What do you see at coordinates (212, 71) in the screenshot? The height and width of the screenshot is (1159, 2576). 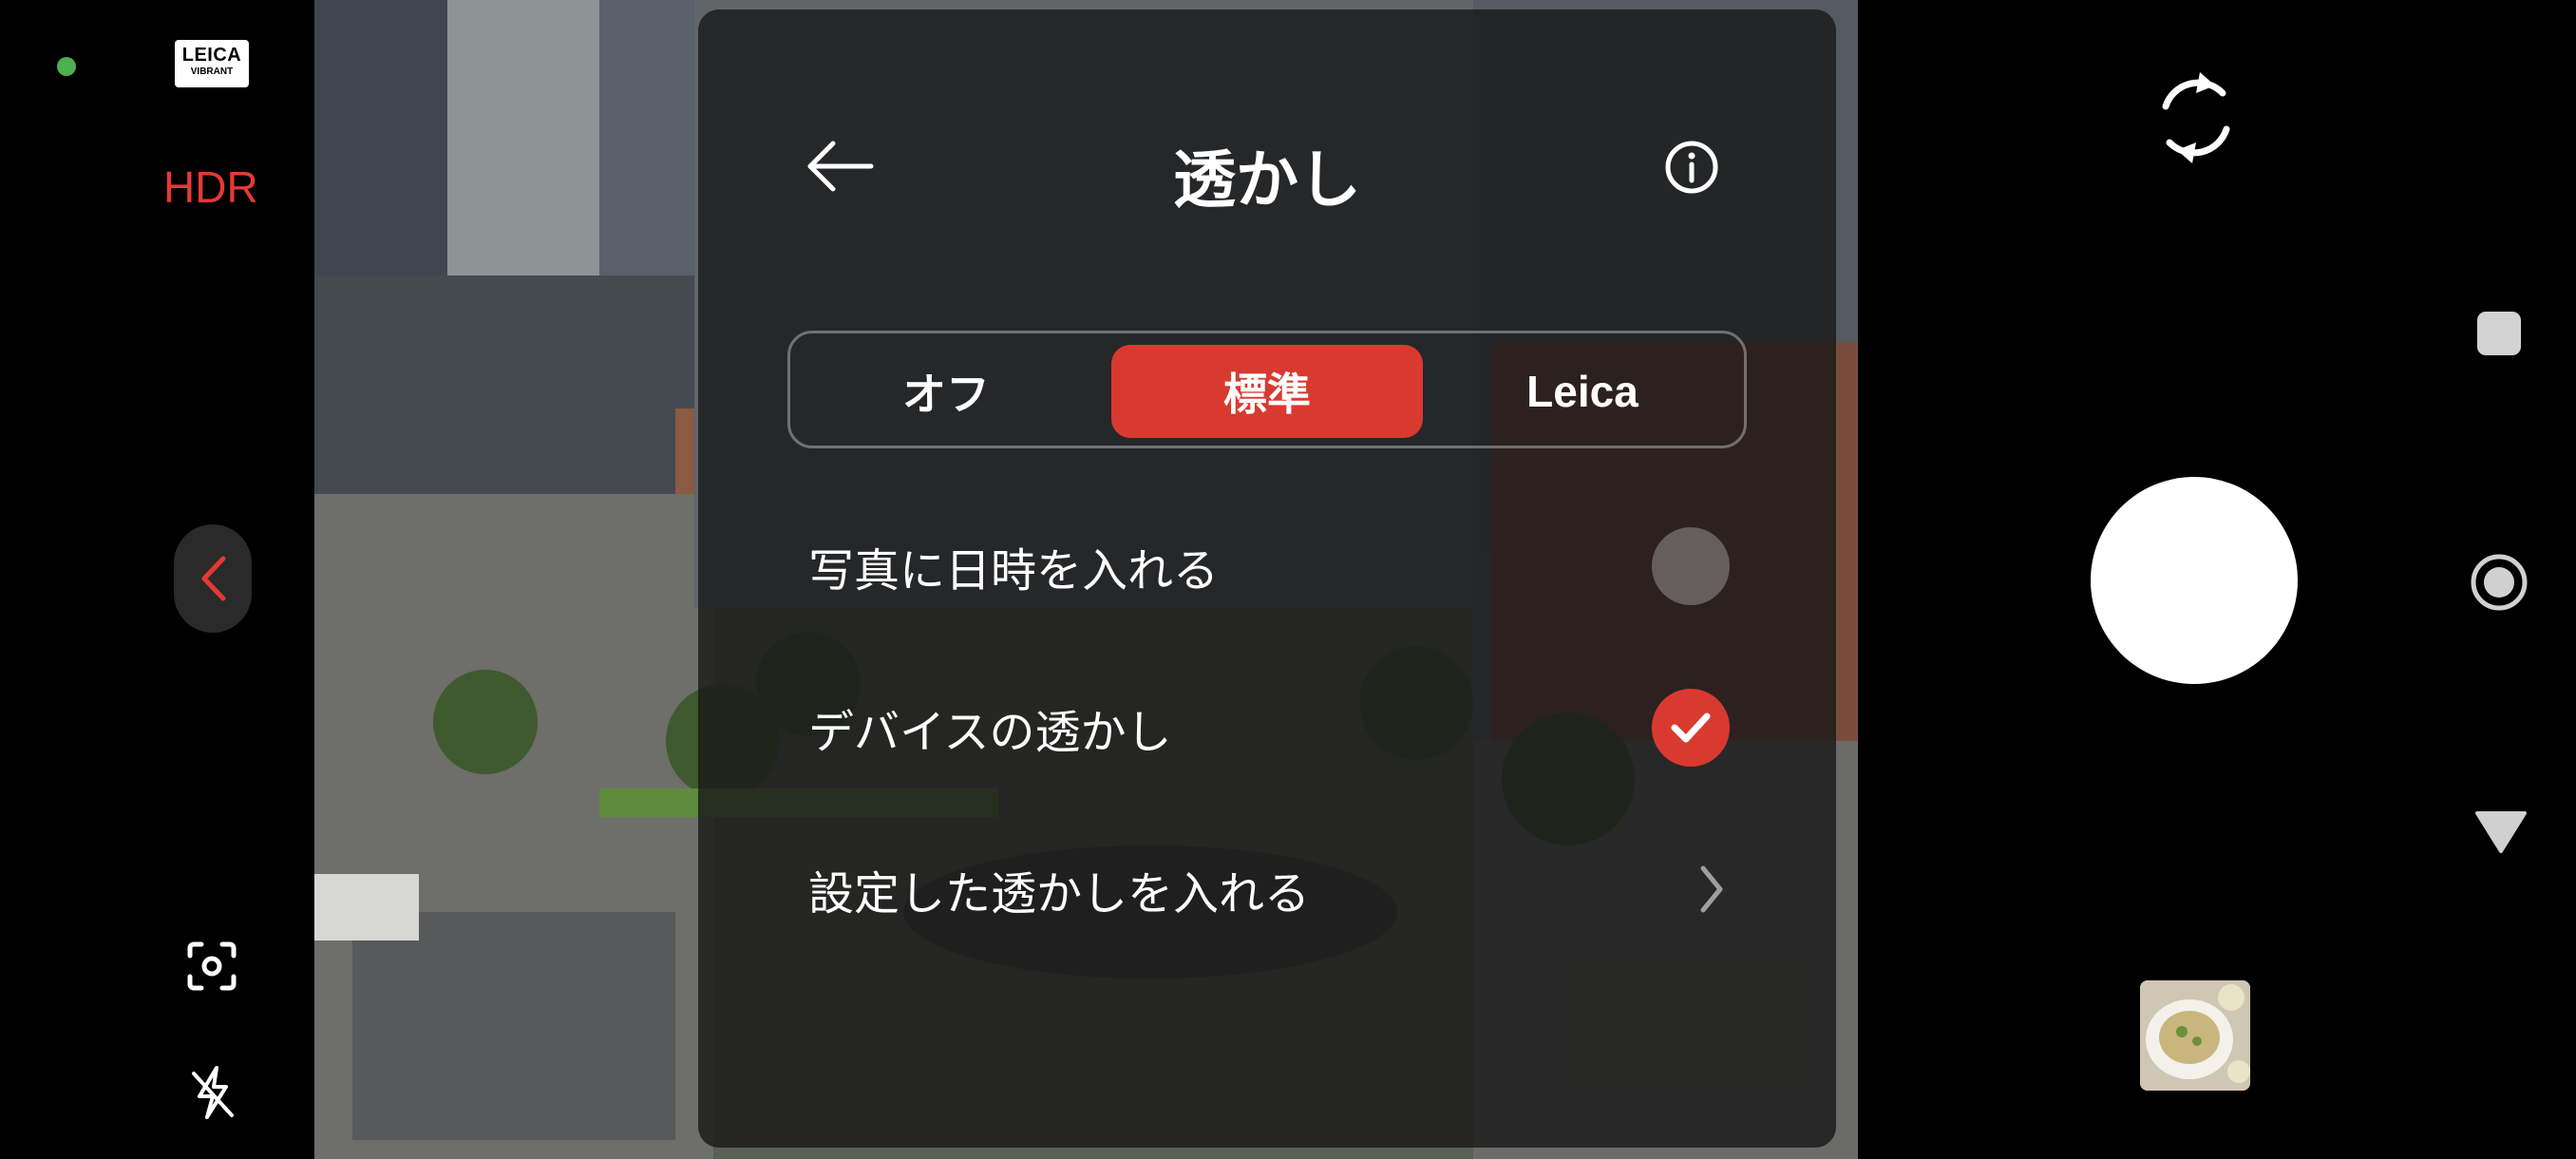 I see `leica-badge-subtitle: VIBRANT` at bounding box center [212, 71].